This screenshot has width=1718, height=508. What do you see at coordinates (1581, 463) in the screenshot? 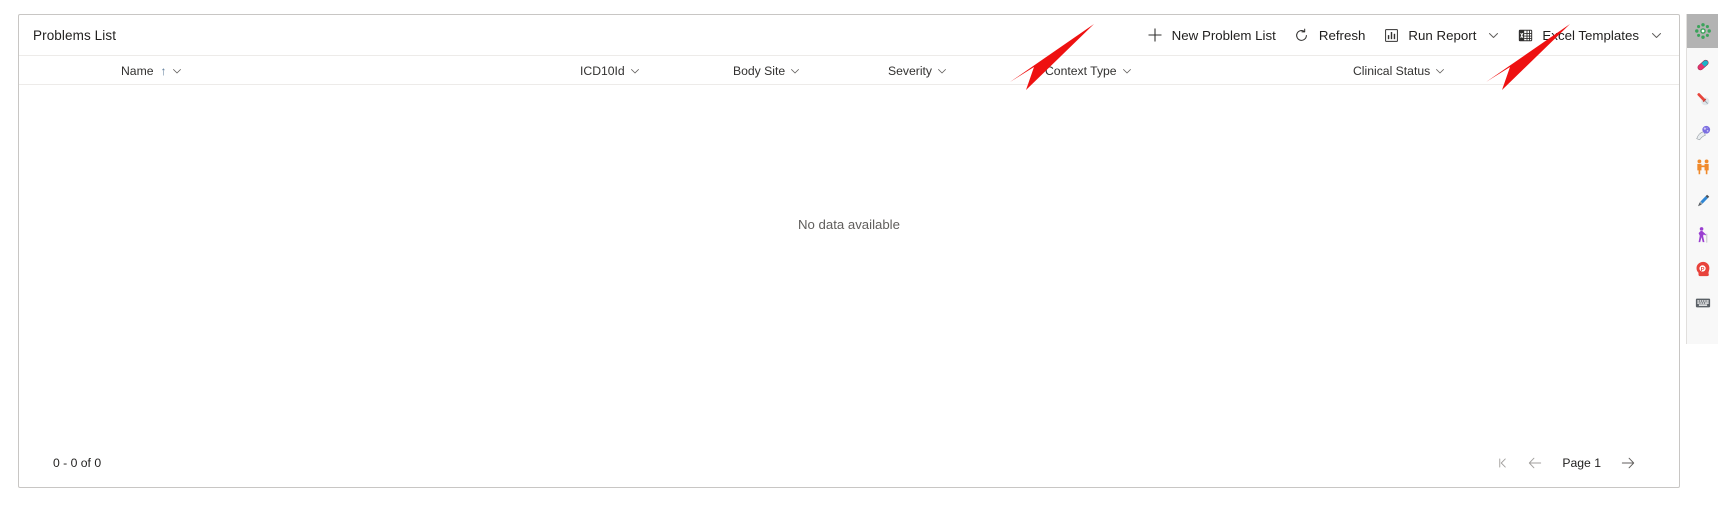
I see `page-number-label: Page 1` at bounding box center [1581, 463].